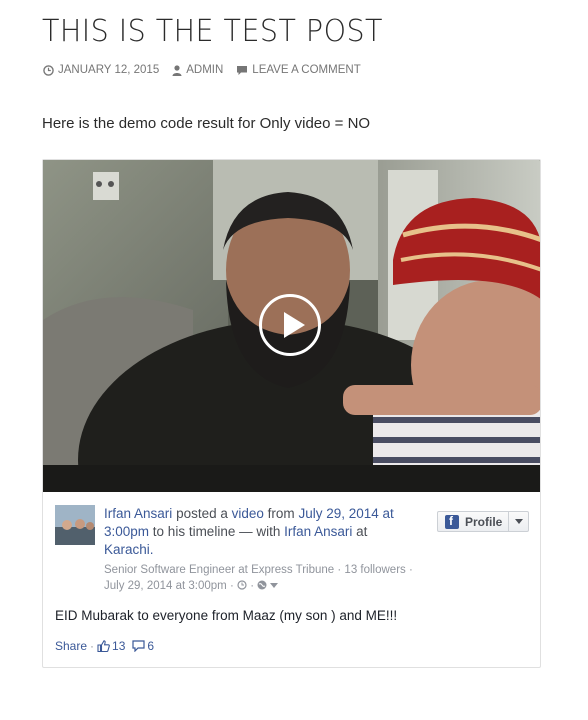 This screenshot has height=720, width=588. I want to click on leave-comment-label: LEAVE A COMMENT, so click(306, 70).